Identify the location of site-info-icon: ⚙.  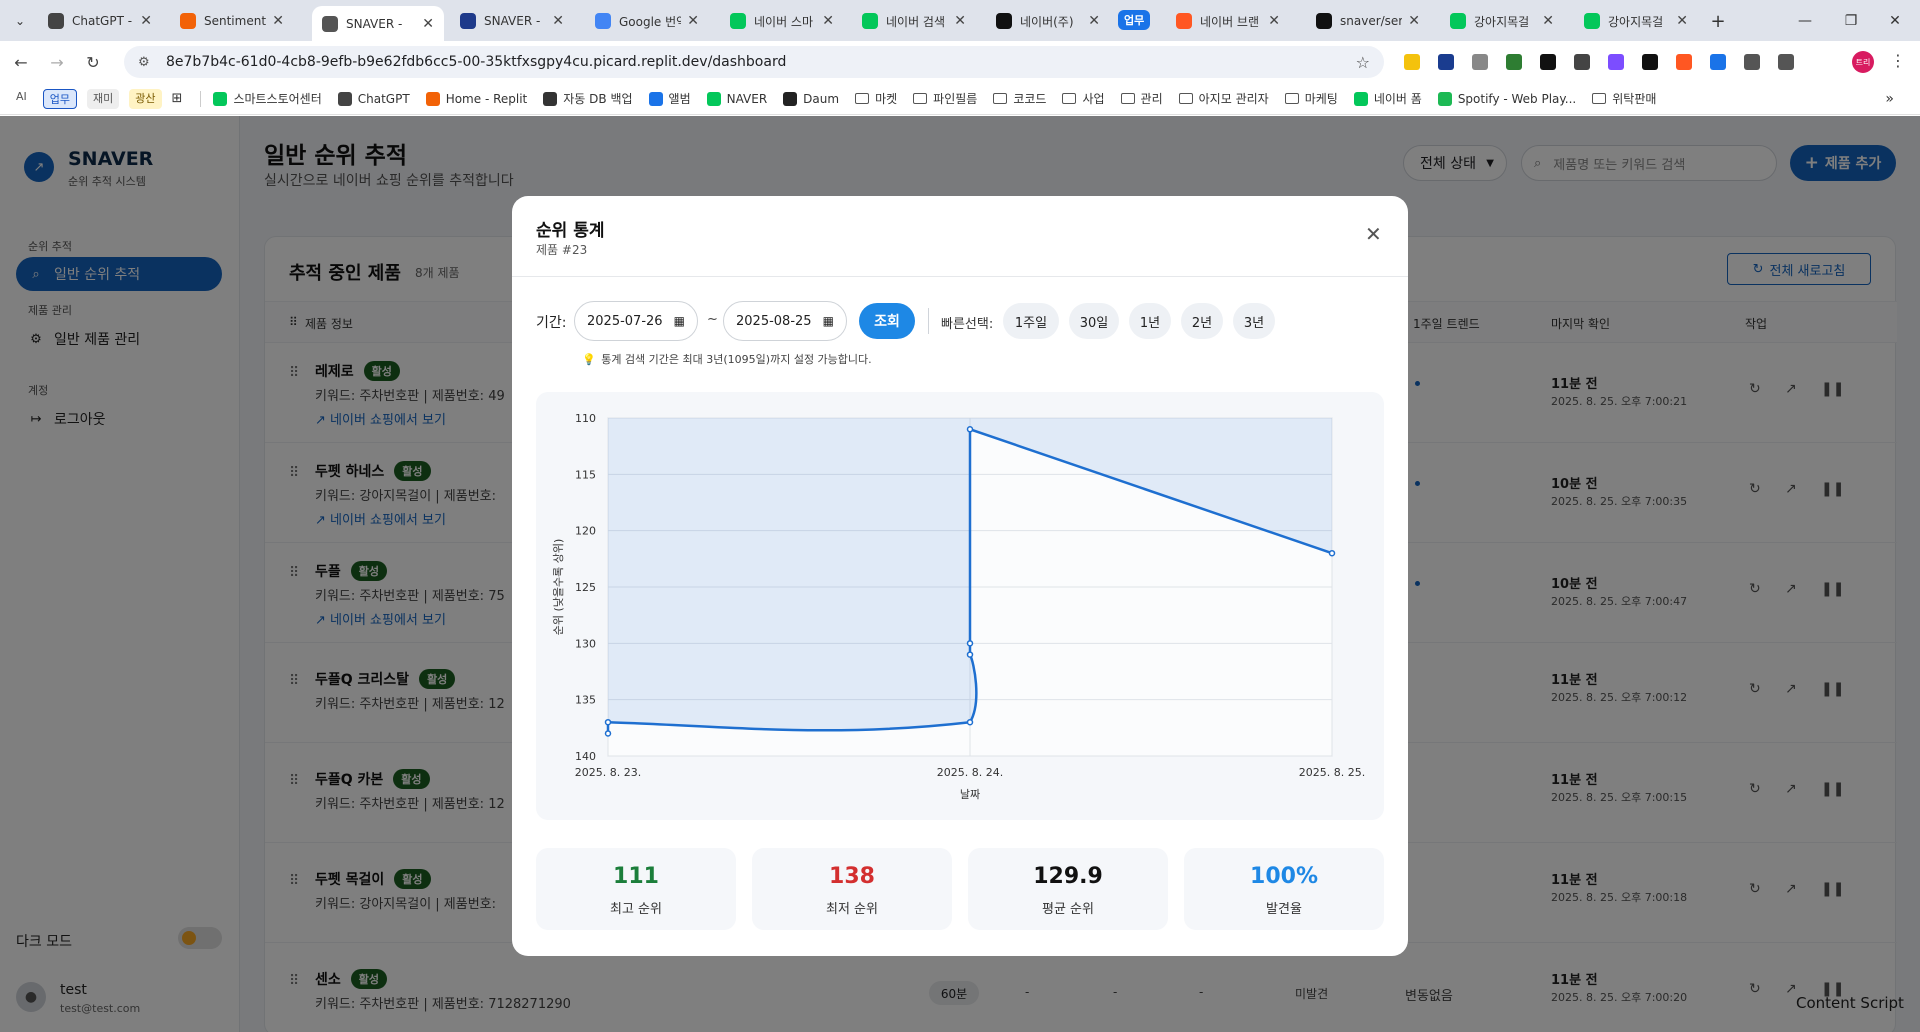
(146, 62).